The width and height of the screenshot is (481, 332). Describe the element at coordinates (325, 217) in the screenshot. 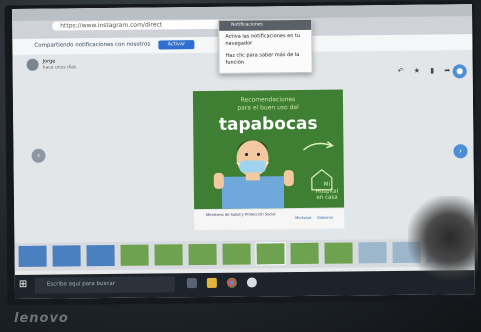

I see `gobierno-logo: Gobierno` at that location.